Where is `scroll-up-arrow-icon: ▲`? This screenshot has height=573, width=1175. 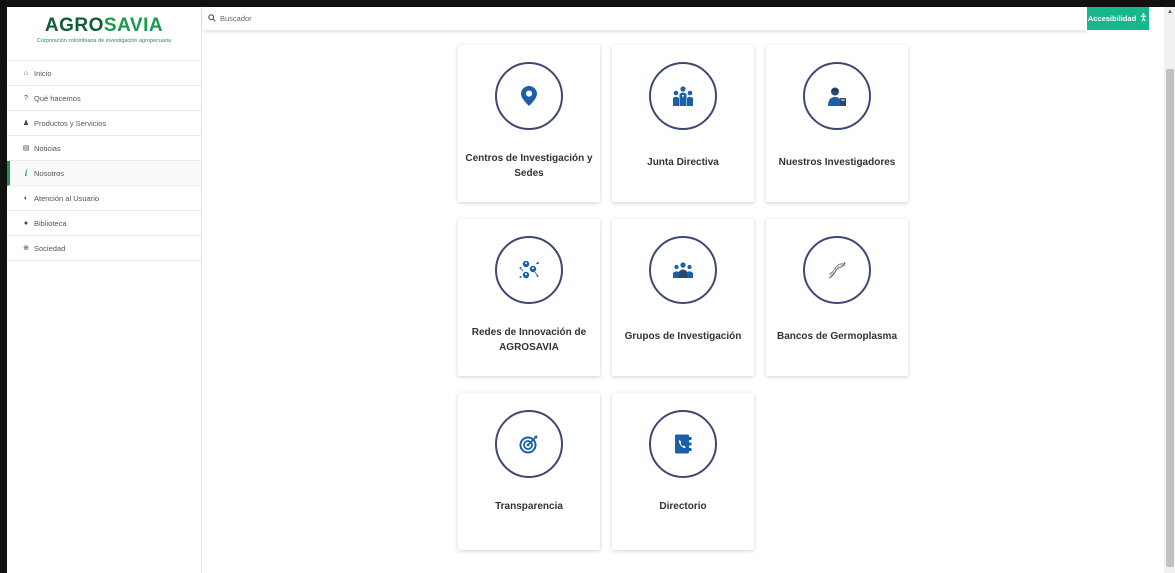 scroll-up-arrow-icon: ▲ is located at coordinates (1170, 12).